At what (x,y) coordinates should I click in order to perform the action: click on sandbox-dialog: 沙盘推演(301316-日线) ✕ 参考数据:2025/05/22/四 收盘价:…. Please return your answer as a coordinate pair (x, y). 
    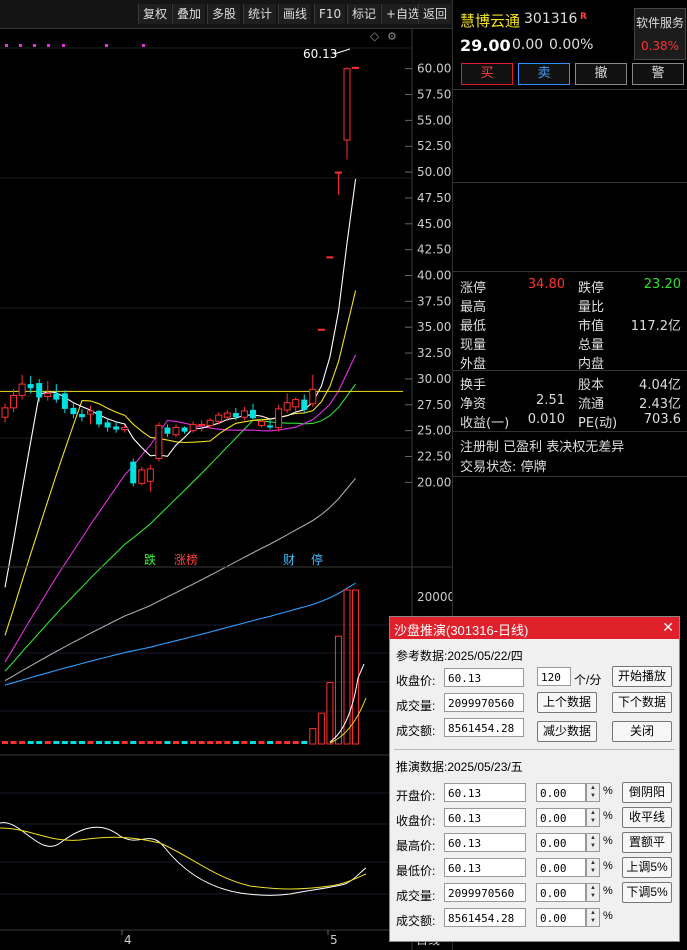
    Looking at the image, I should click on (534, 779).